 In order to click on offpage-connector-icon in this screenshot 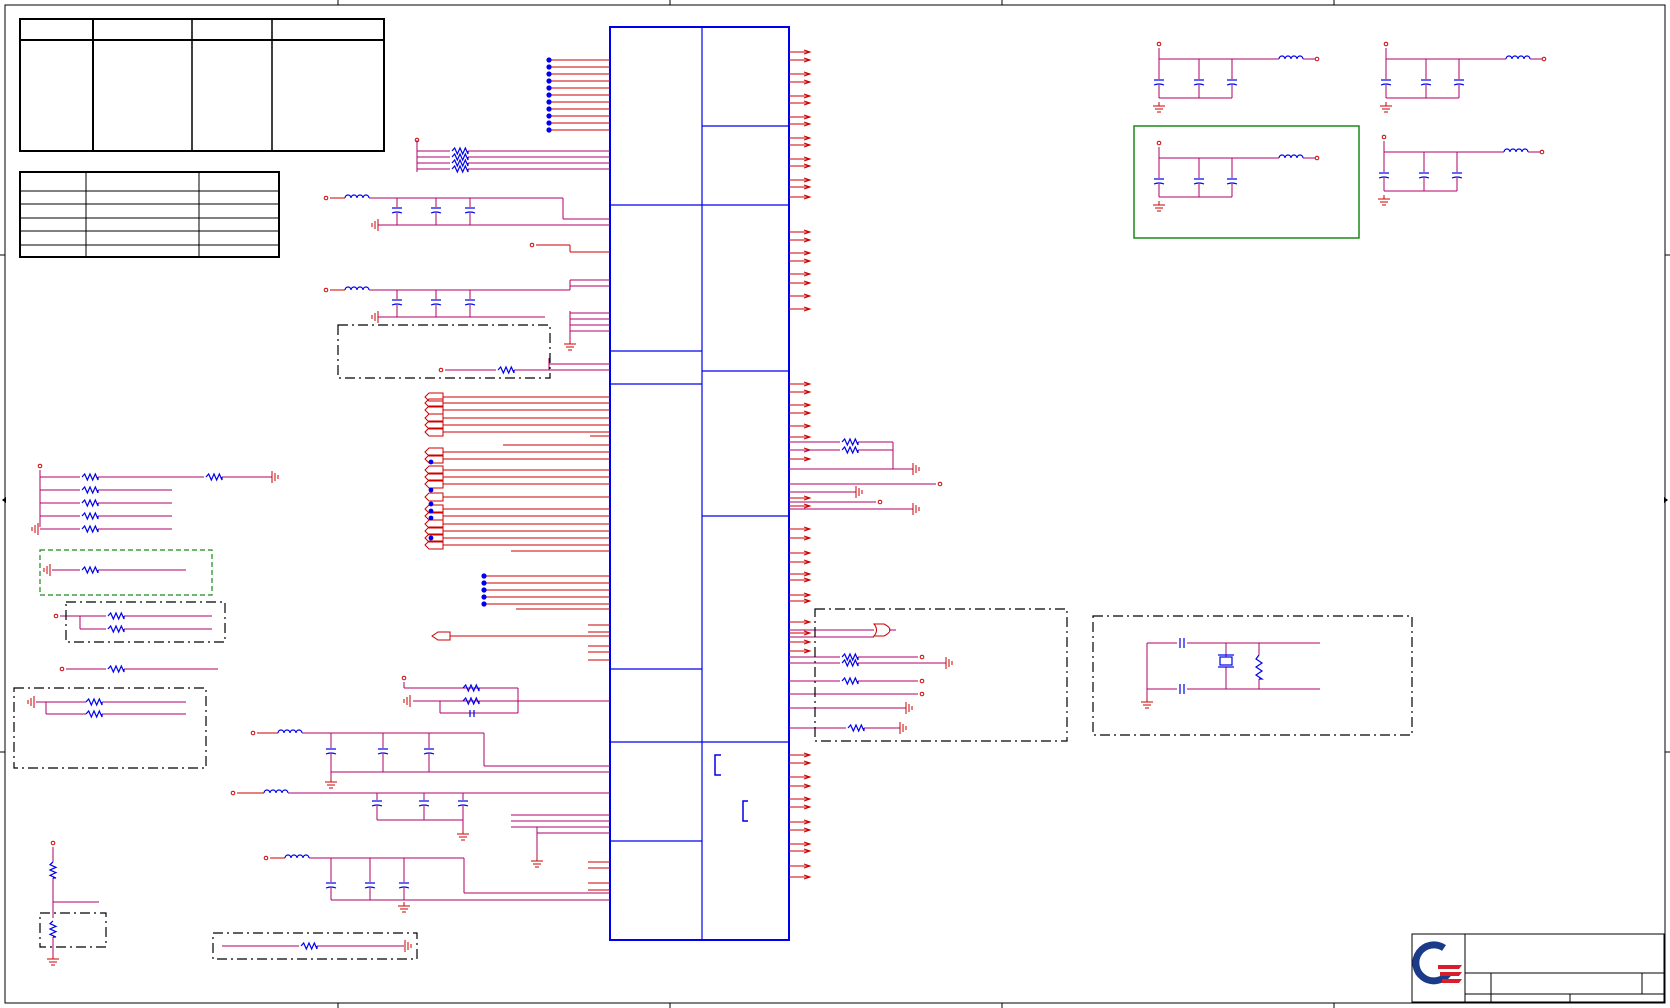, I will do `click(441, 636)`.